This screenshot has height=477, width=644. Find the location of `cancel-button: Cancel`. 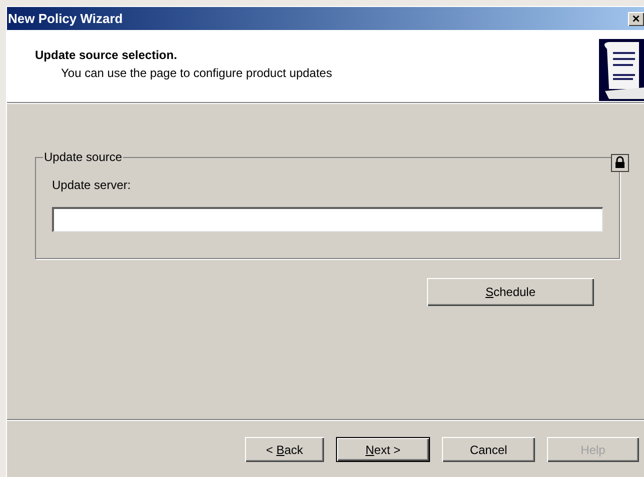

cancel-button: Cancel is located at coordinates (488, 449).